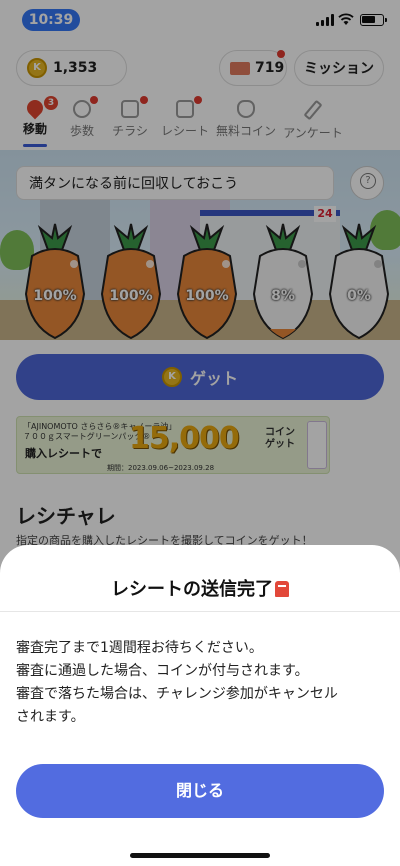 Image resolution: width=400 pixels, height=866 pixels. I want to click on home-indicator, so click(200, 855).